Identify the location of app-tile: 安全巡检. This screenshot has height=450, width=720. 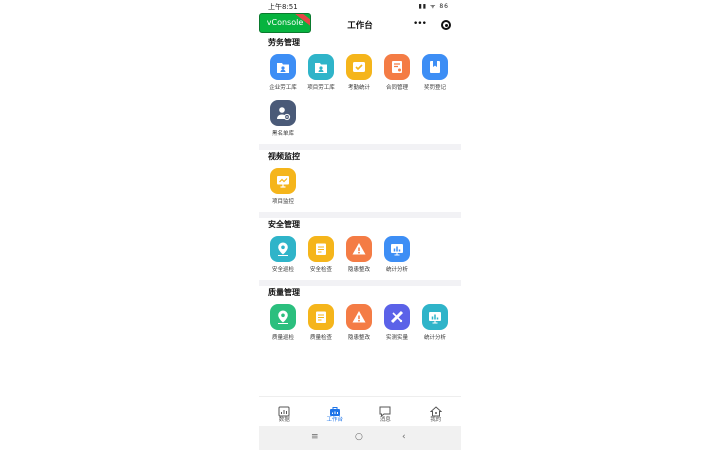
(287, 257).